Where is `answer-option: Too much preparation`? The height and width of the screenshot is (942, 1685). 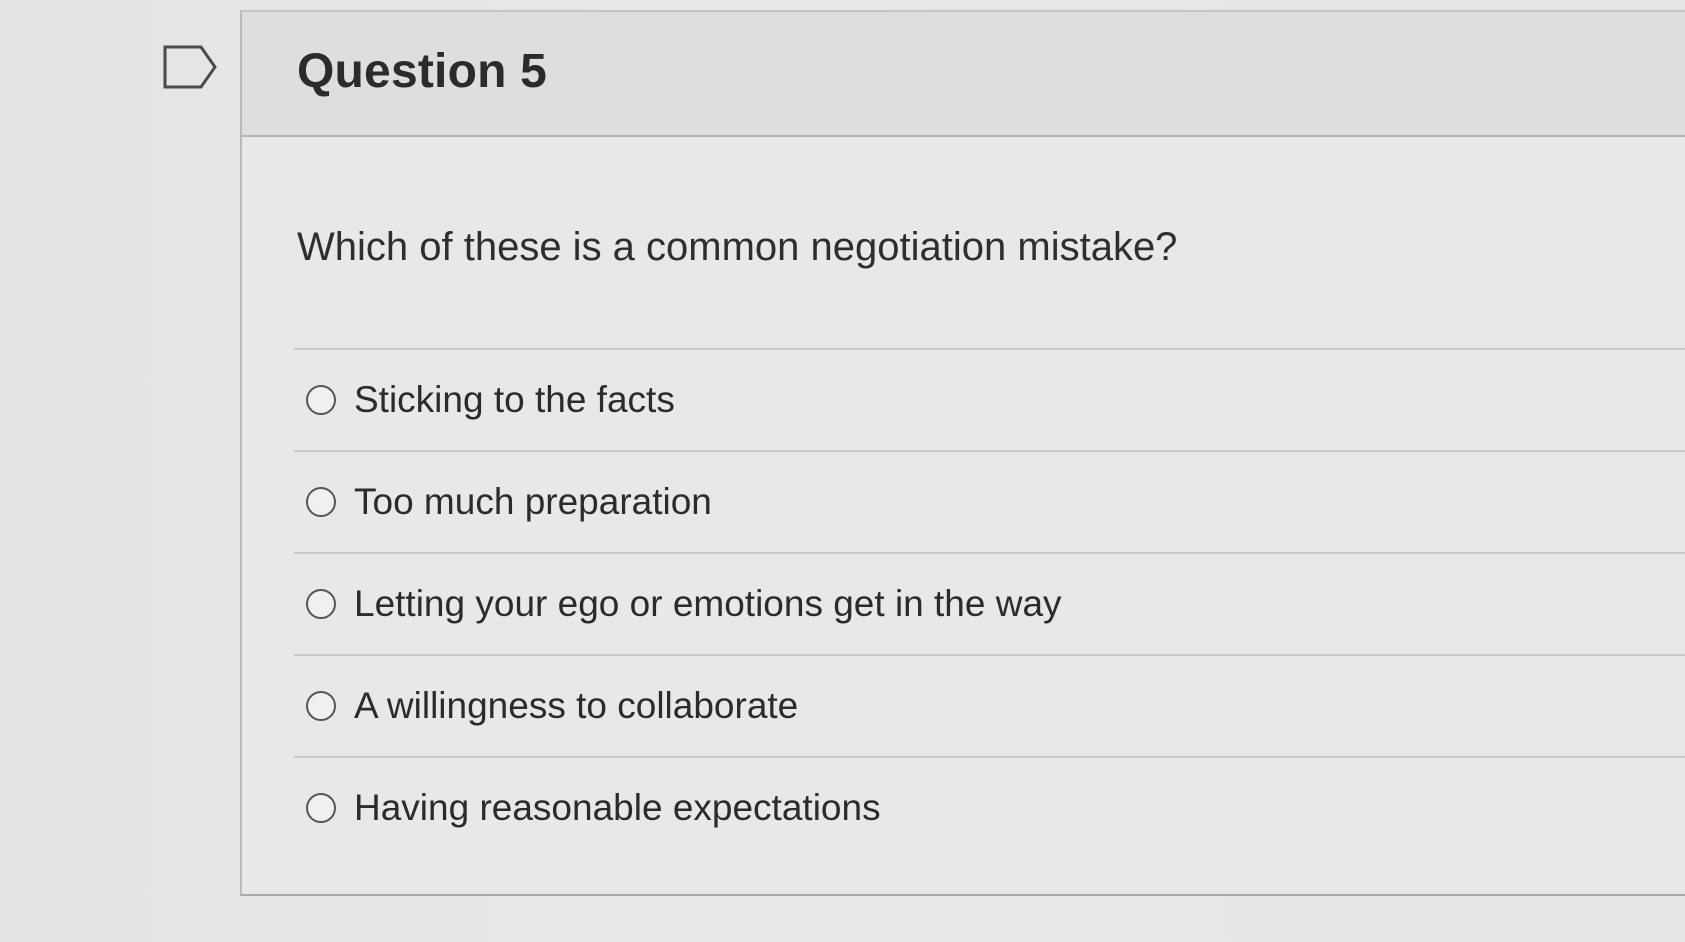
answer-option: Too much preparation is located at coordinates (989, 501).